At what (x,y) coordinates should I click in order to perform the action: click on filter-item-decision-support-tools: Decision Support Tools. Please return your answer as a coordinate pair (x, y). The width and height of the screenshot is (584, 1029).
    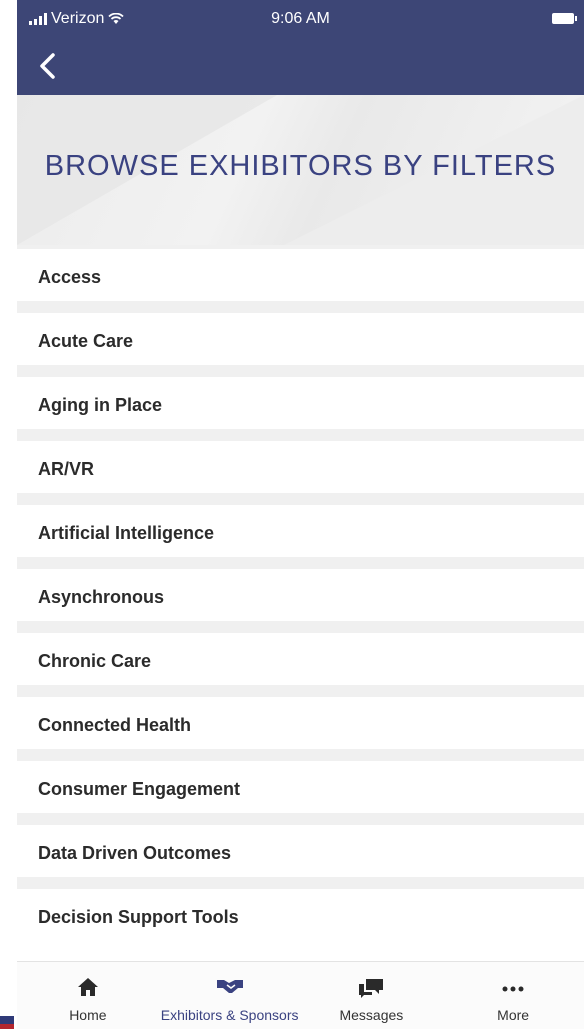
    Looking at the image, I should click on (300, 909).